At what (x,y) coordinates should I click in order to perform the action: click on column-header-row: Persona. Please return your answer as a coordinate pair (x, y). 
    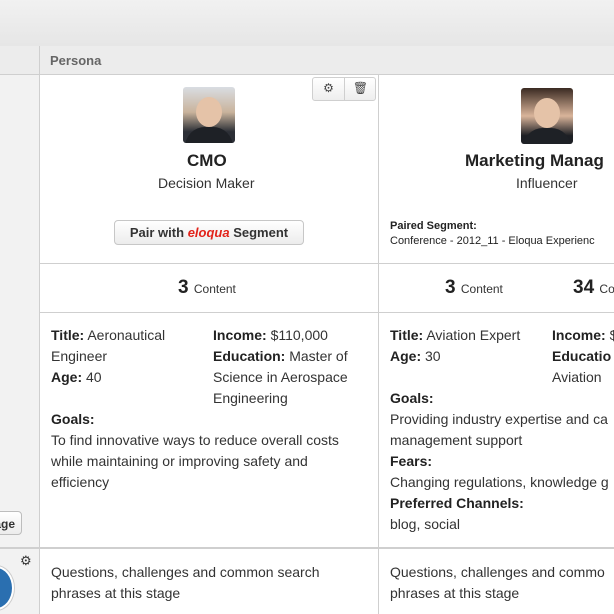
    Looking at the image, I should click on (307, 60).